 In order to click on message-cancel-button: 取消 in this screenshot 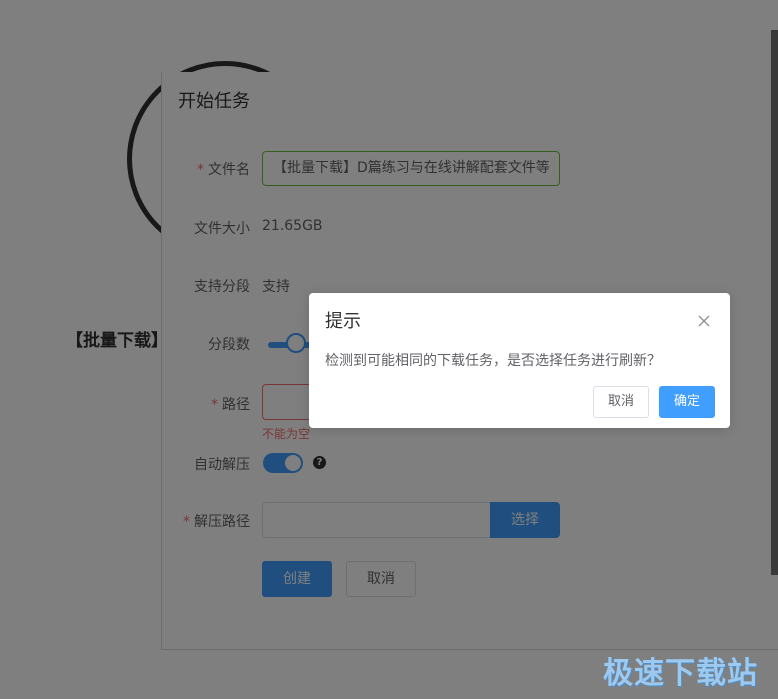, I will do `click(621, 402)`.